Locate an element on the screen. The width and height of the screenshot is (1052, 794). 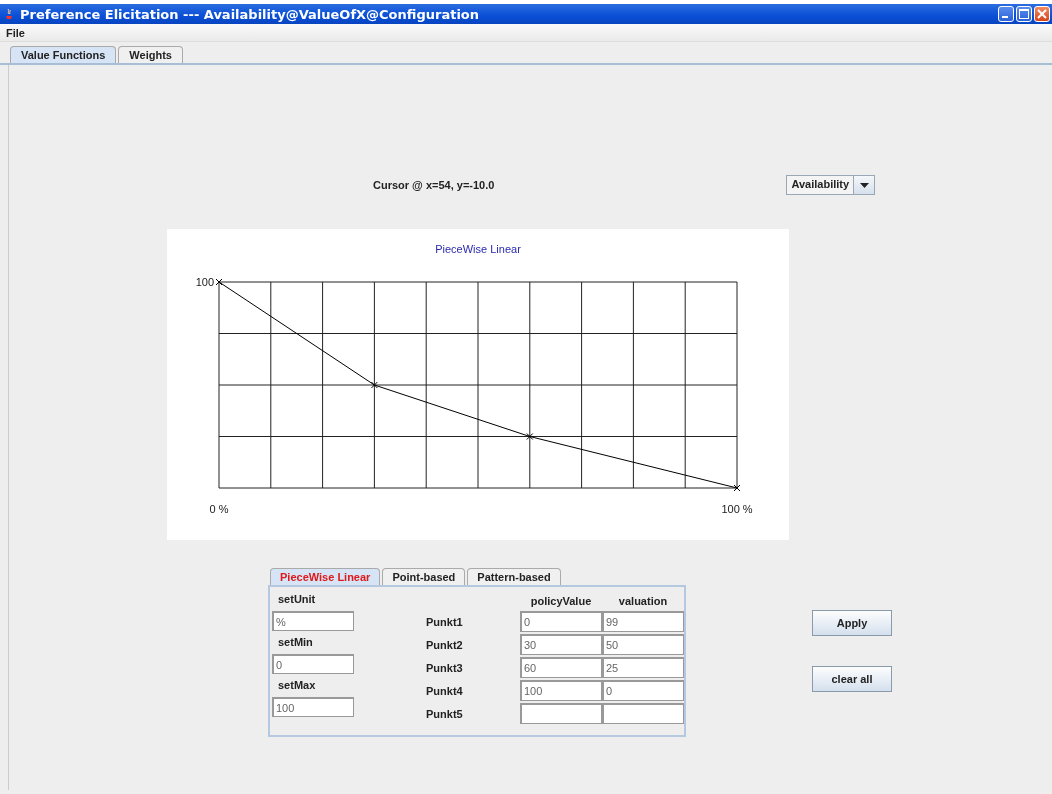
point-label: Punkt2 is located at coordinates (444, 644).